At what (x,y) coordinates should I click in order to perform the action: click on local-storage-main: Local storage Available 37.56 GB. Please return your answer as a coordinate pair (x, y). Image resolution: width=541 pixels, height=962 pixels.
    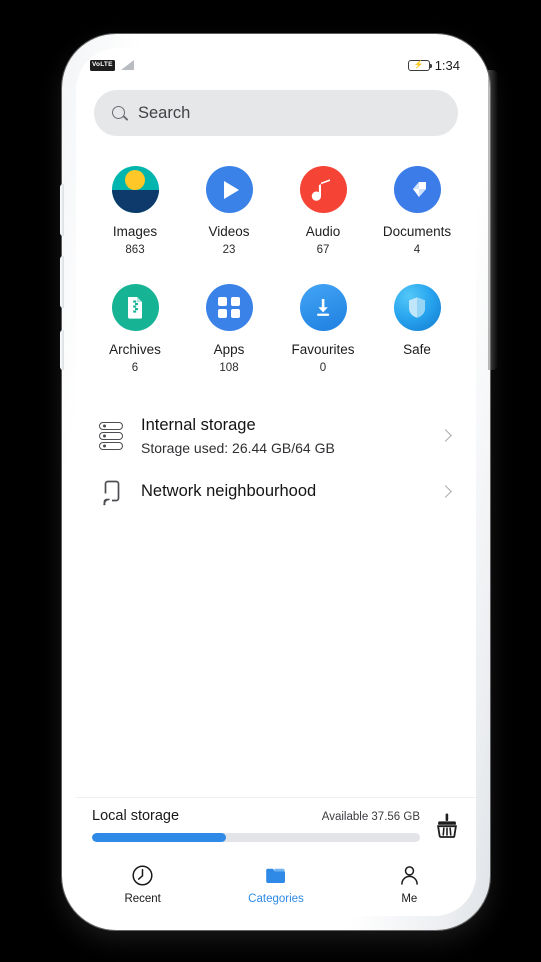
    Looking at the image, I should click on (256, 825).